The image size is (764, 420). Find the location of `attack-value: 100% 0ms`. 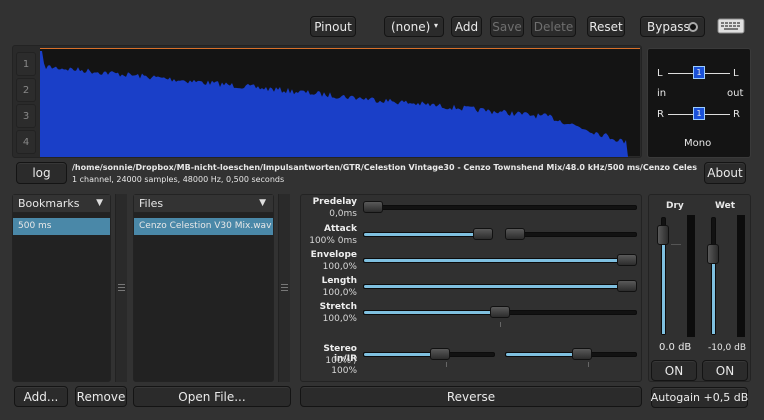

attack-value: 100% 0ms is located at coordinates (333, 241).